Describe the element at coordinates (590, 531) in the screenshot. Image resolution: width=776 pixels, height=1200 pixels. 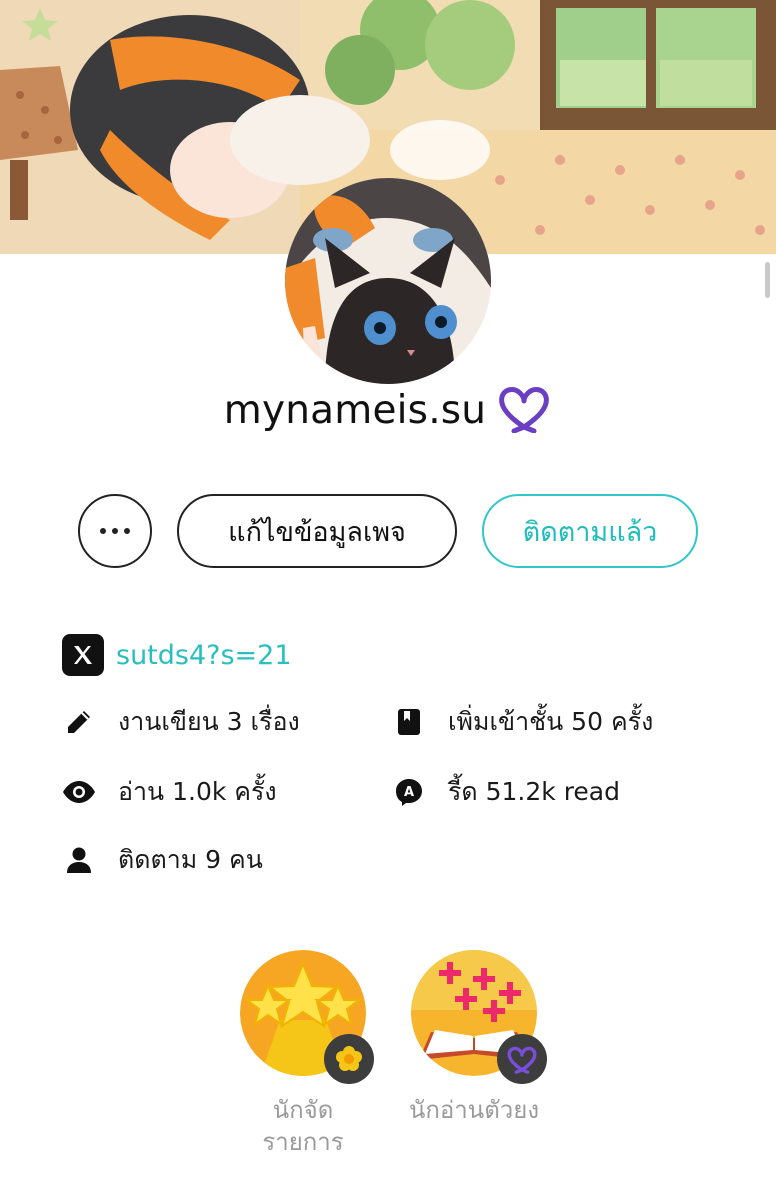
I see `following-button: ติดตามแล้ว` at that location.